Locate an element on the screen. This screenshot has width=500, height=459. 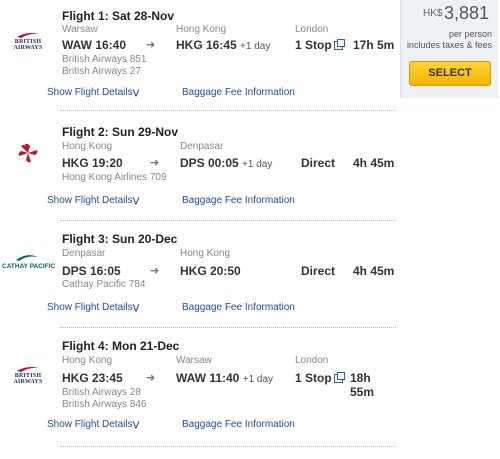
departure-city: Denpasar is located at coordinates (84, 253).